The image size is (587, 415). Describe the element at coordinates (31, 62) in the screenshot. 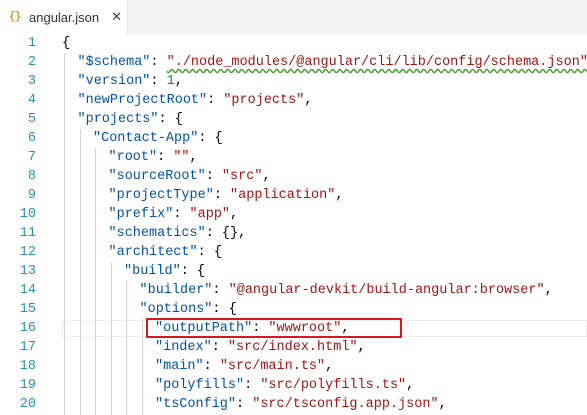

I see `line-number: 2` at that location.